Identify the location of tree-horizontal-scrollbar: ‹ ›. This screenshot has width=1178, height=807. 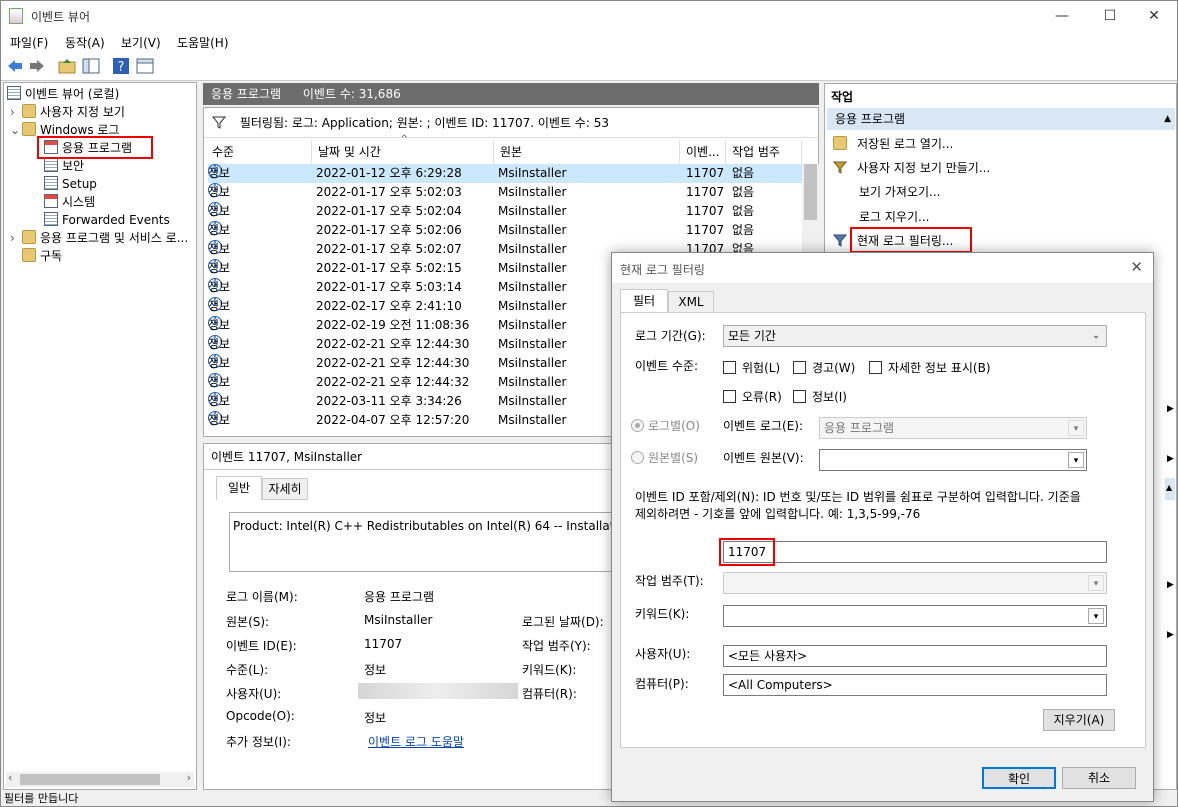
(100, 779).